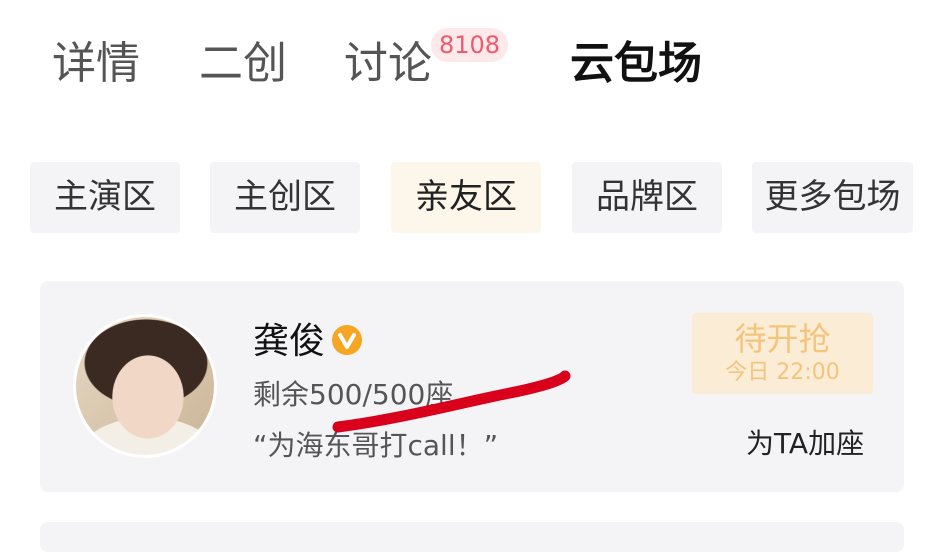 This screenshot has width=944, height=552. What do you see at coordinates (388, 64) in the screenshot?
I see `tab-discussion: 讨论` at bounding box center [388, 64].